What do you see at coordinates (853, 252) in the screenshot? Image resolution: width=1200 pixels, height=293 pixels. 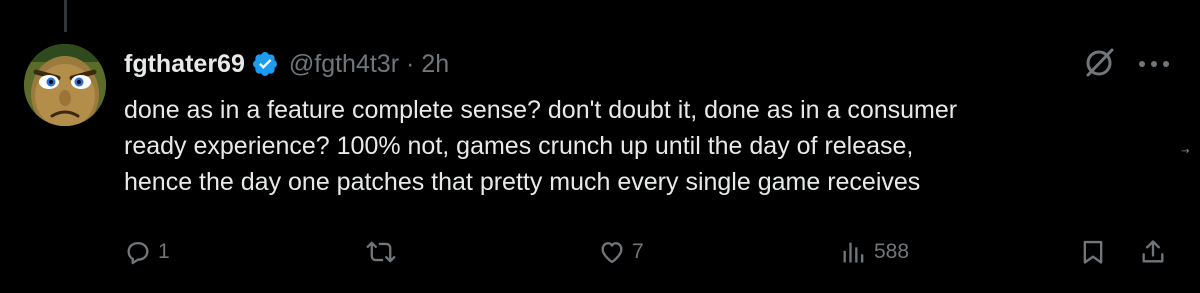 I see `analytics-icon` at bounding box center [853, 252].